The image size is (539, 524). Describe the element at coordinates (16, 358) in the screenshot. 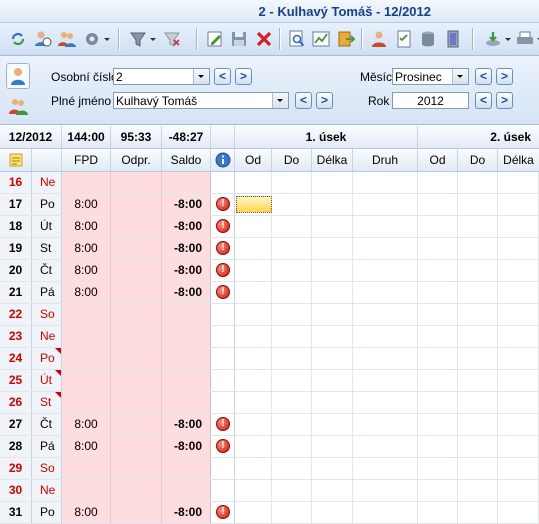

I see `day-cell: 24` at that location.